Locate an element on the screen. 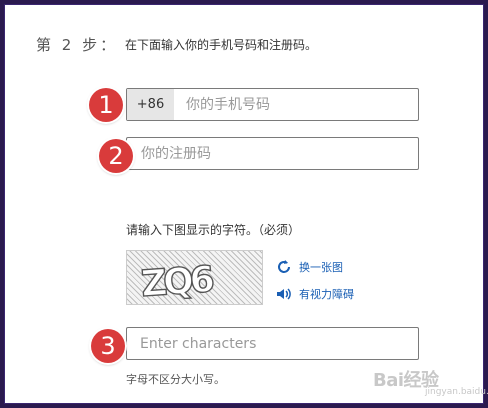  captcha-field is located at coordinates (272, 343).